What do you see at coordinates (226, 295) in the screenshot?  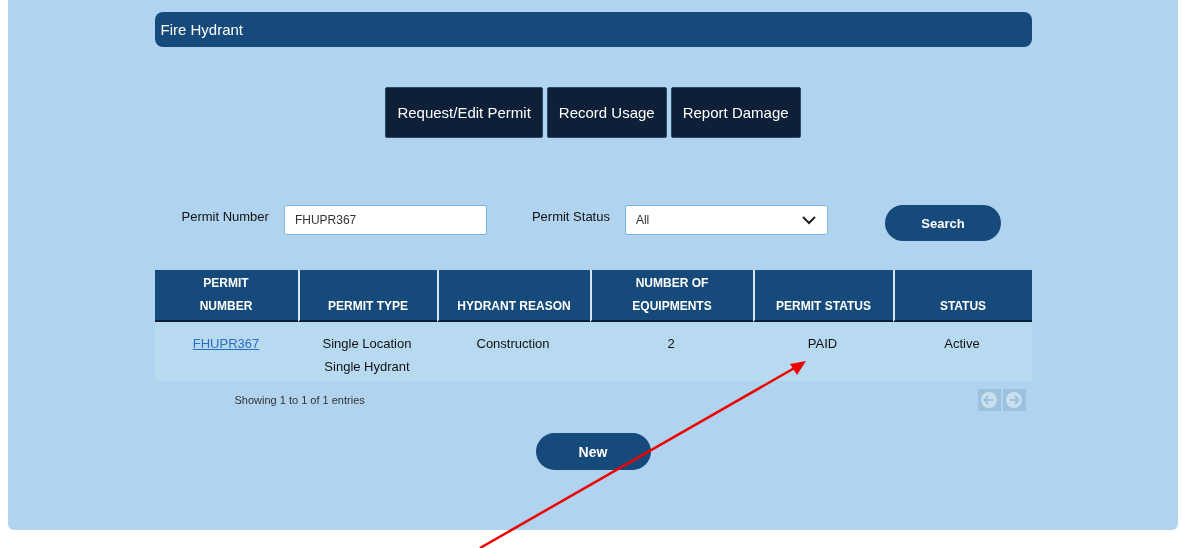 I see `column-header: PERMIT NUMBER` at bounding box center [226, 295].